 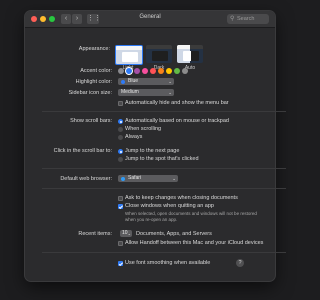 I want to click on appearance-dark-option, so click(x=159, y=54).